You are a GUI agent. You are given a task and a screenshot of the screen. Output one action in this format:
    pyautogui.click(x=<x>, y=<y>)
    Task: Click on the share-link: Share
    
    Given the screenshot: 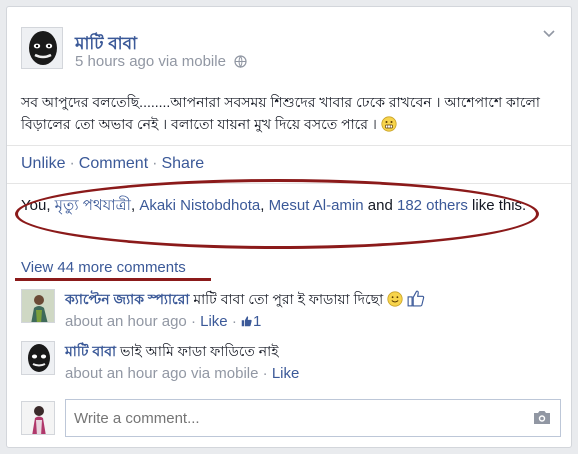 What is the action you would take?
    pyautogui.click(x=182, y=163)
    